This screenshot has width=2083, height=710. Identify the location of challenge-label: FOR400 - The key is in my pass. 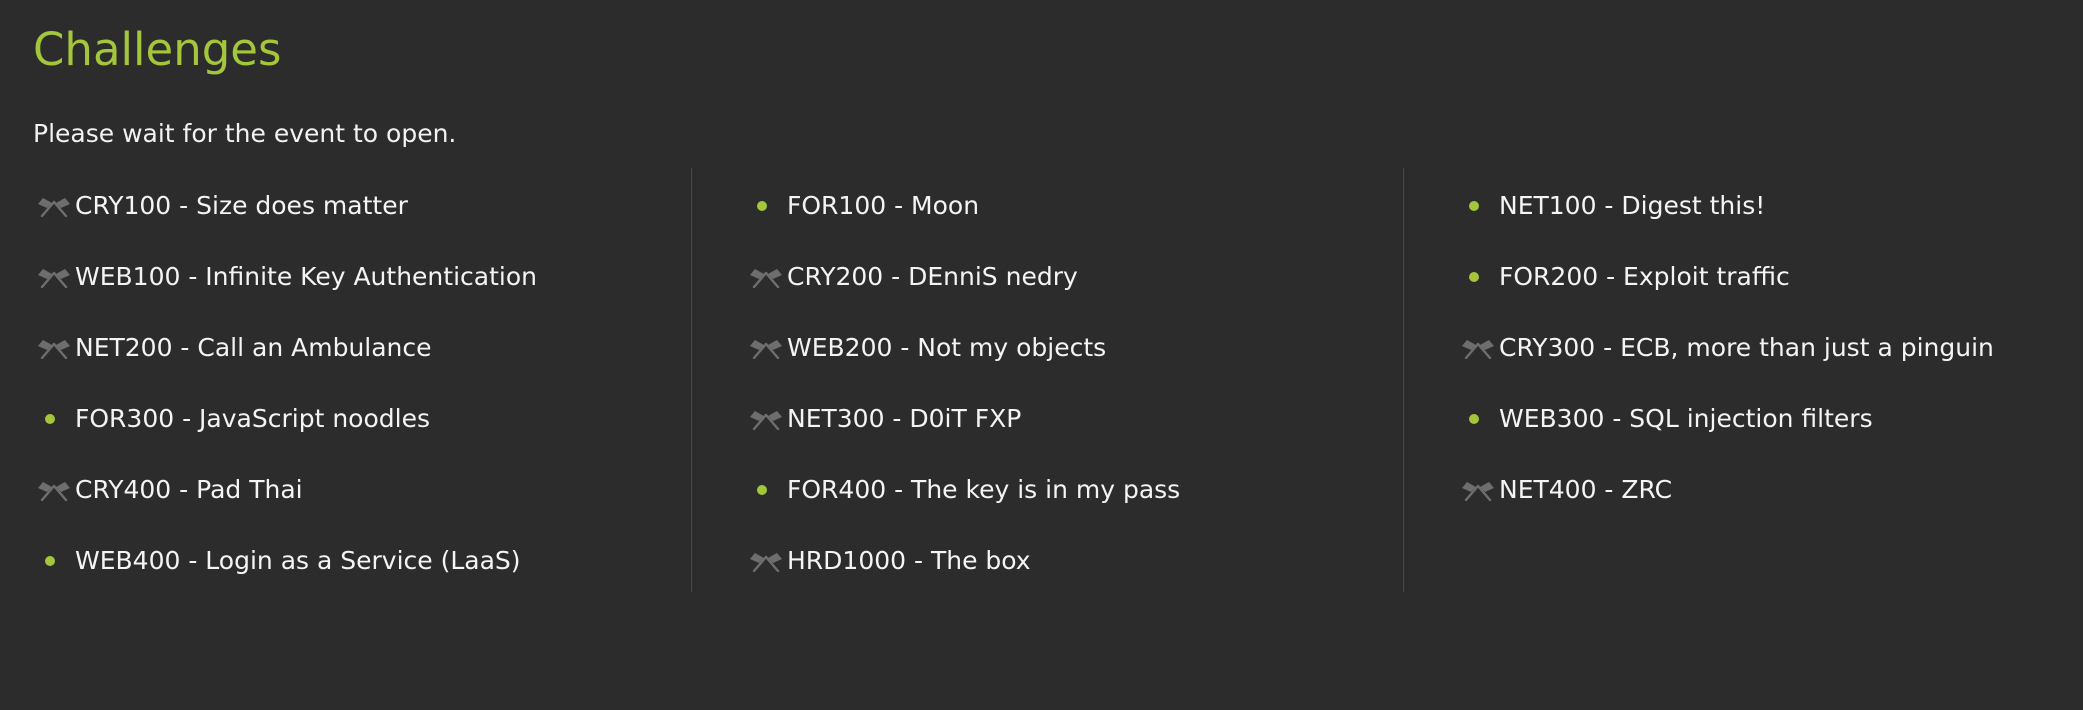
(984, 489).